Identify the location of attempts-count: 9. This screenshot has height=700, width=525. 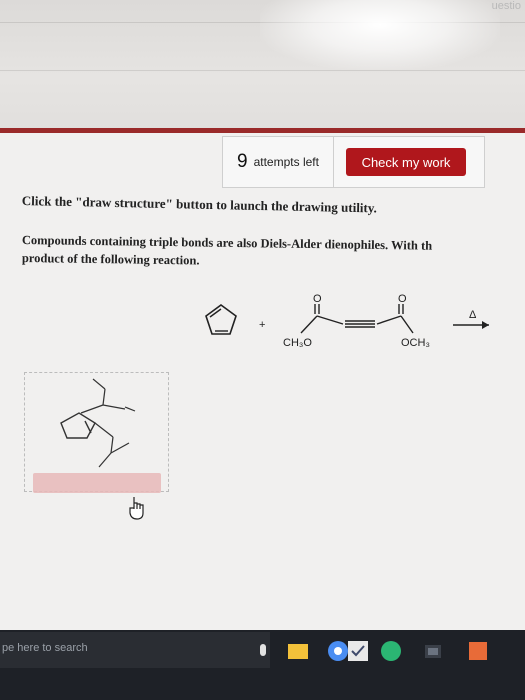
(242, 161).